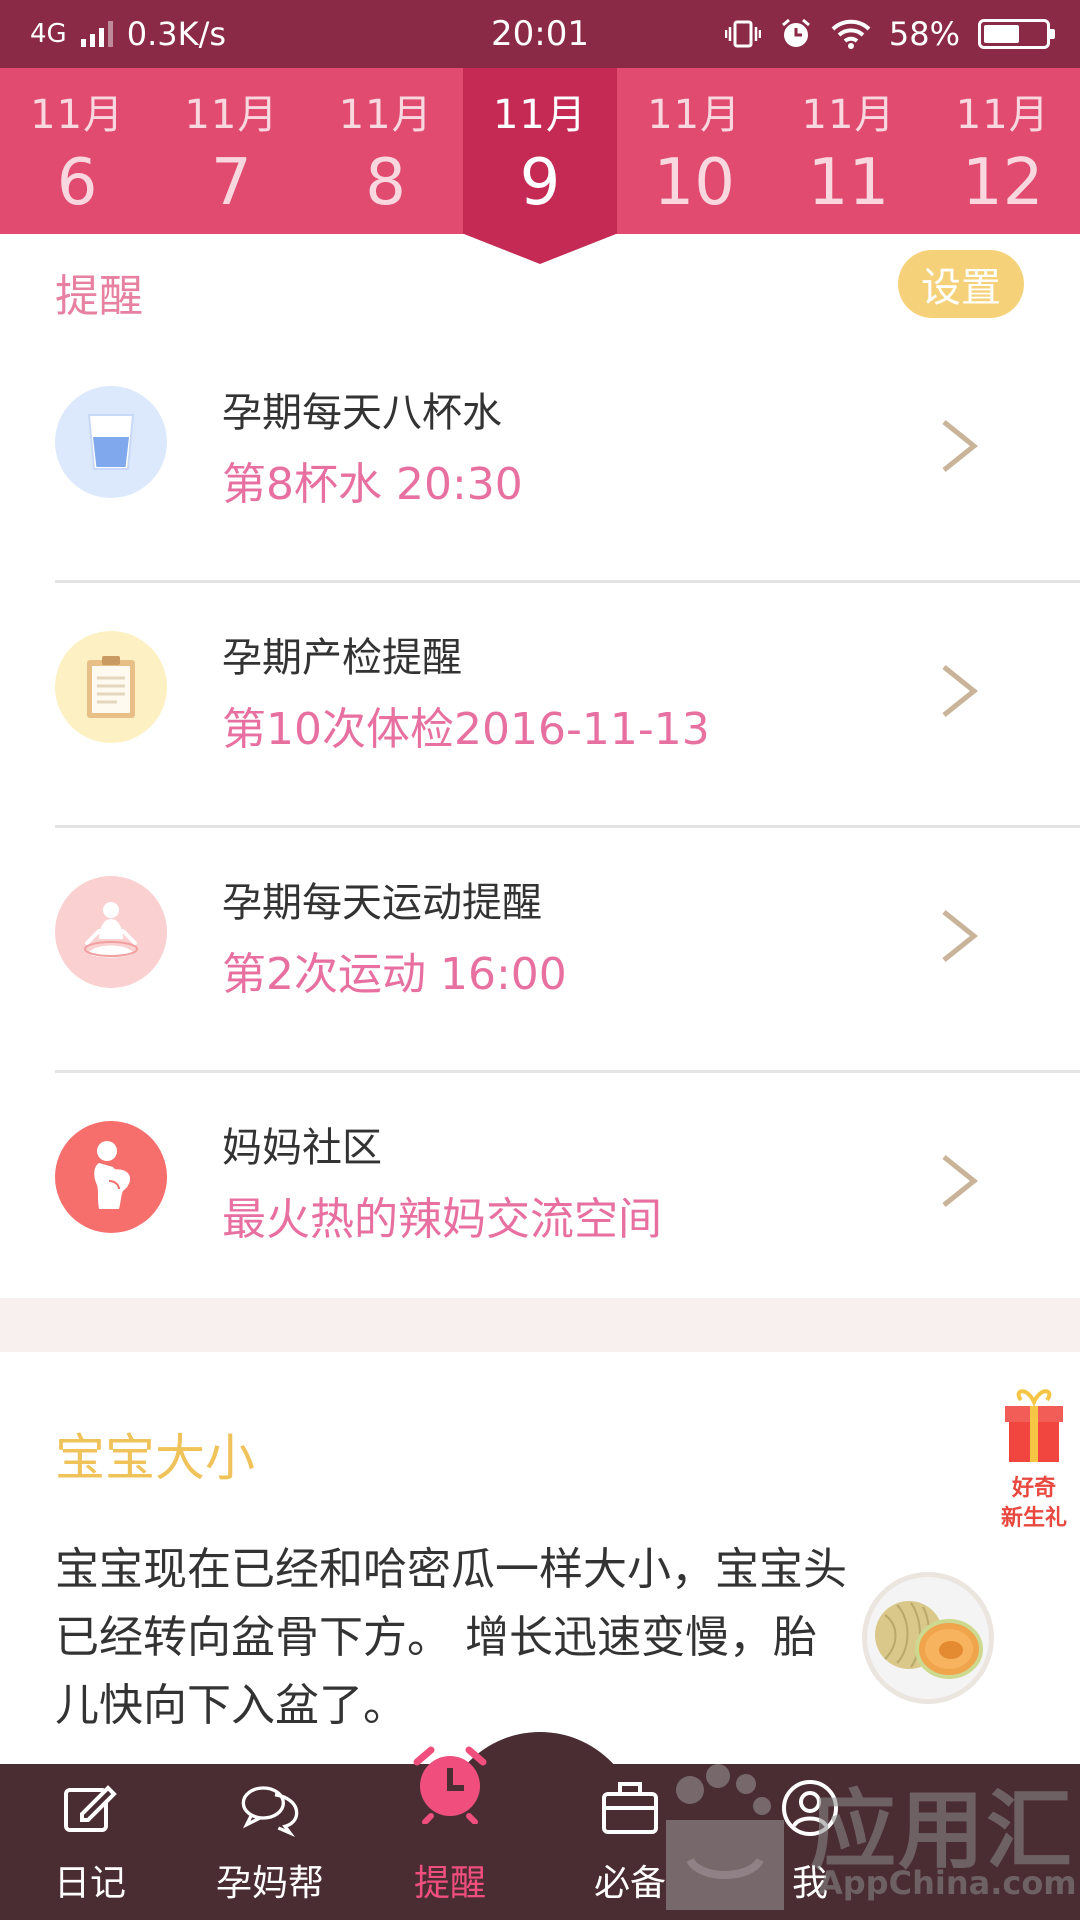  I want to click on date-day: 12, so click(1003, 183).